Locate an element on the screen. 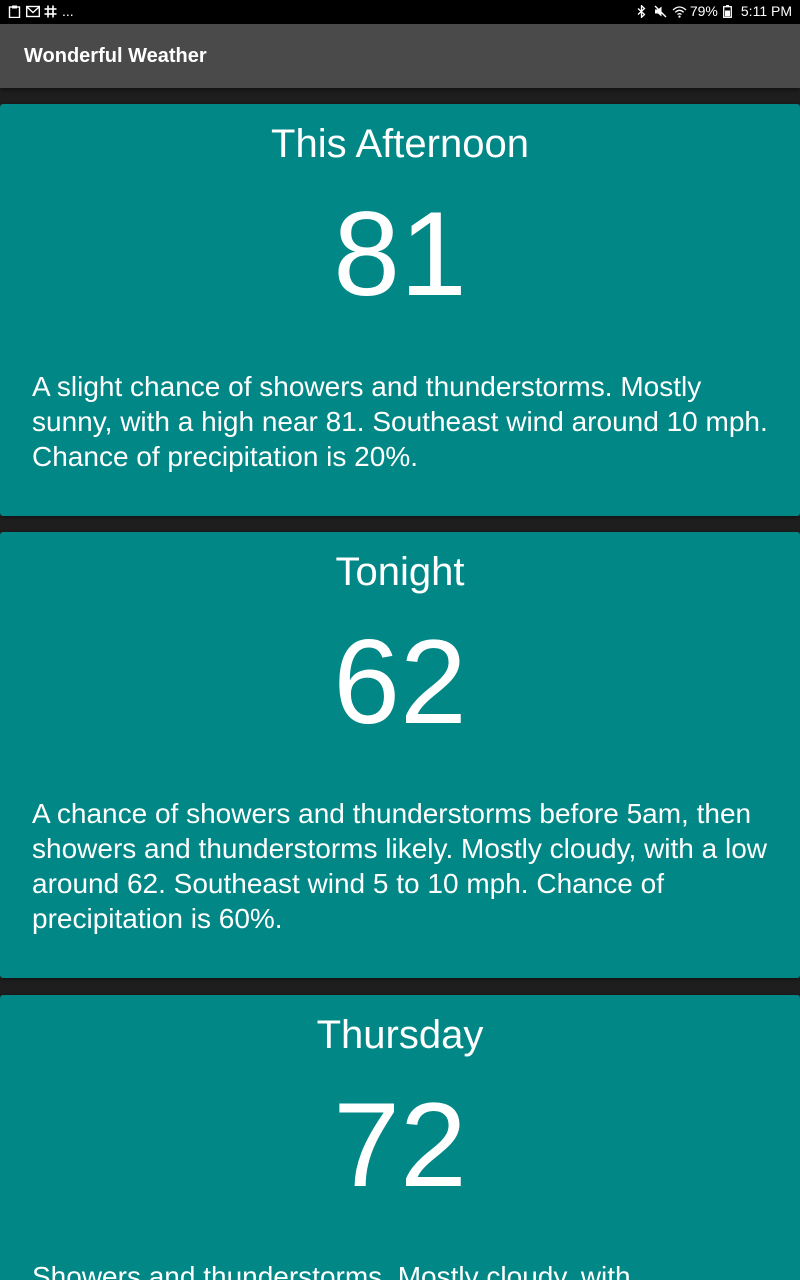  forecast-period: Tonight is located at coordinates (400, 572).